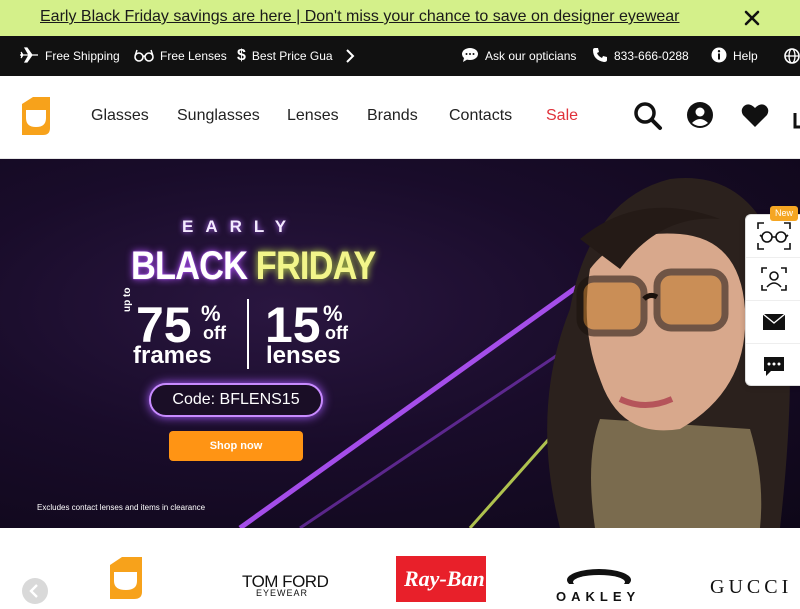  Describe the element at coordinates (236, 400) in the screenshot. I see `promo-code: Code: BFLENS15` at that location.